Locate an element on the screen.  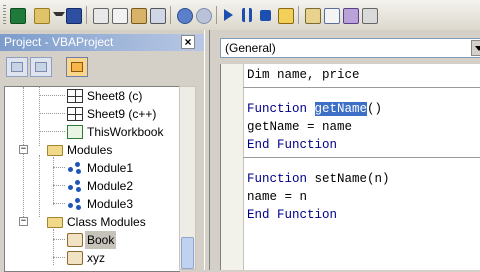
project-explorer-title: Project - VBAProject is located at coordinates (59, 42).